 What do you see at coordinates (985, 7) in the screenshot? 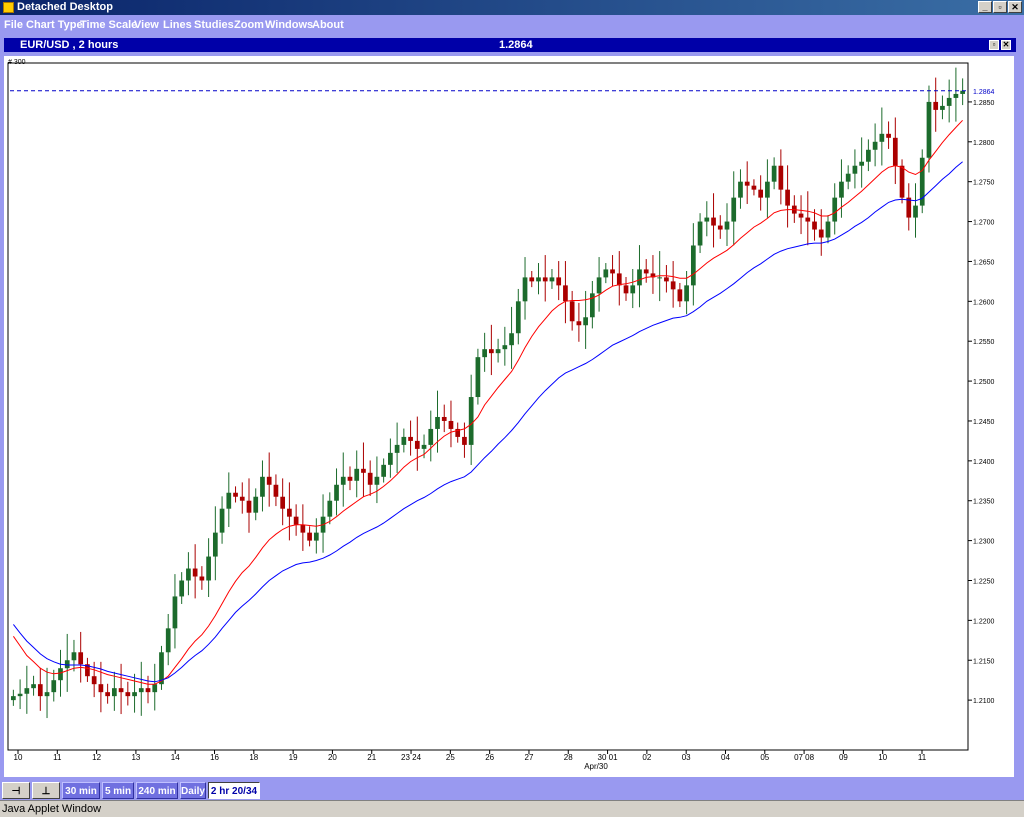
I see `minimize-button: _` at bounding box center [985, 7].